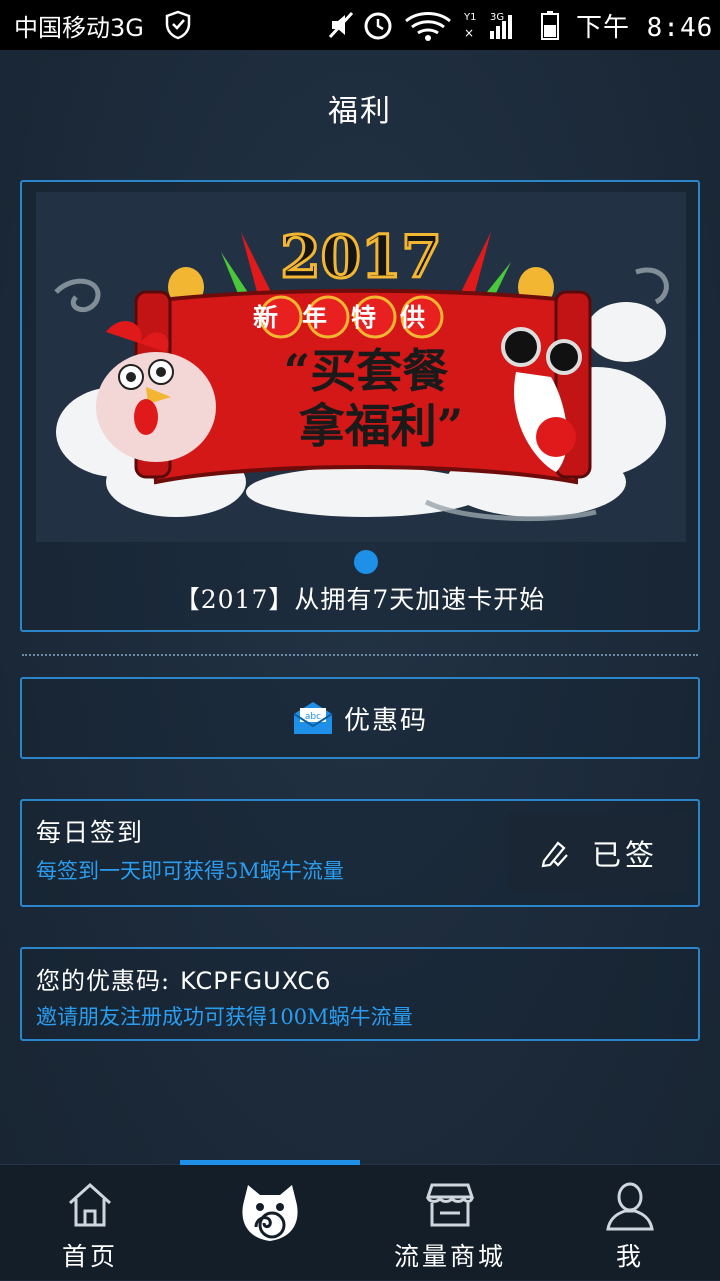  Describe the element at coordinates (550, 25) in the screenshot. I see `battery-icon` at that location.